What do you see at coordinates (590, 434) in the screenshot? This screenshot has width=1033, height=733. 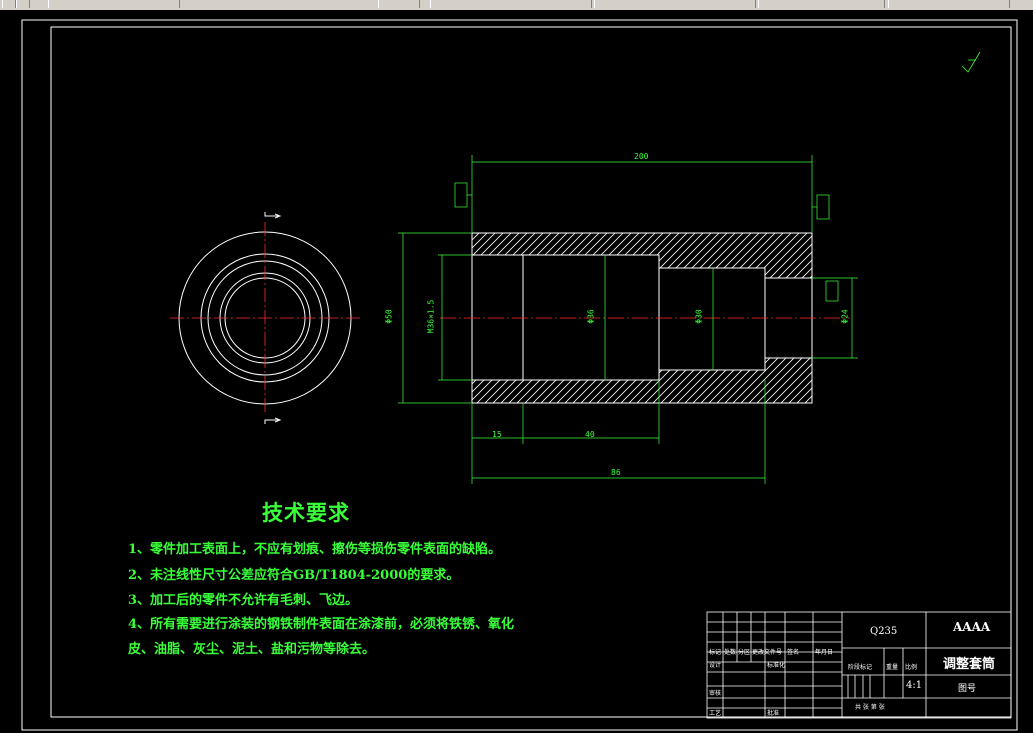 I see `dim-seg-40: 40` at bounding box center [590, 434].